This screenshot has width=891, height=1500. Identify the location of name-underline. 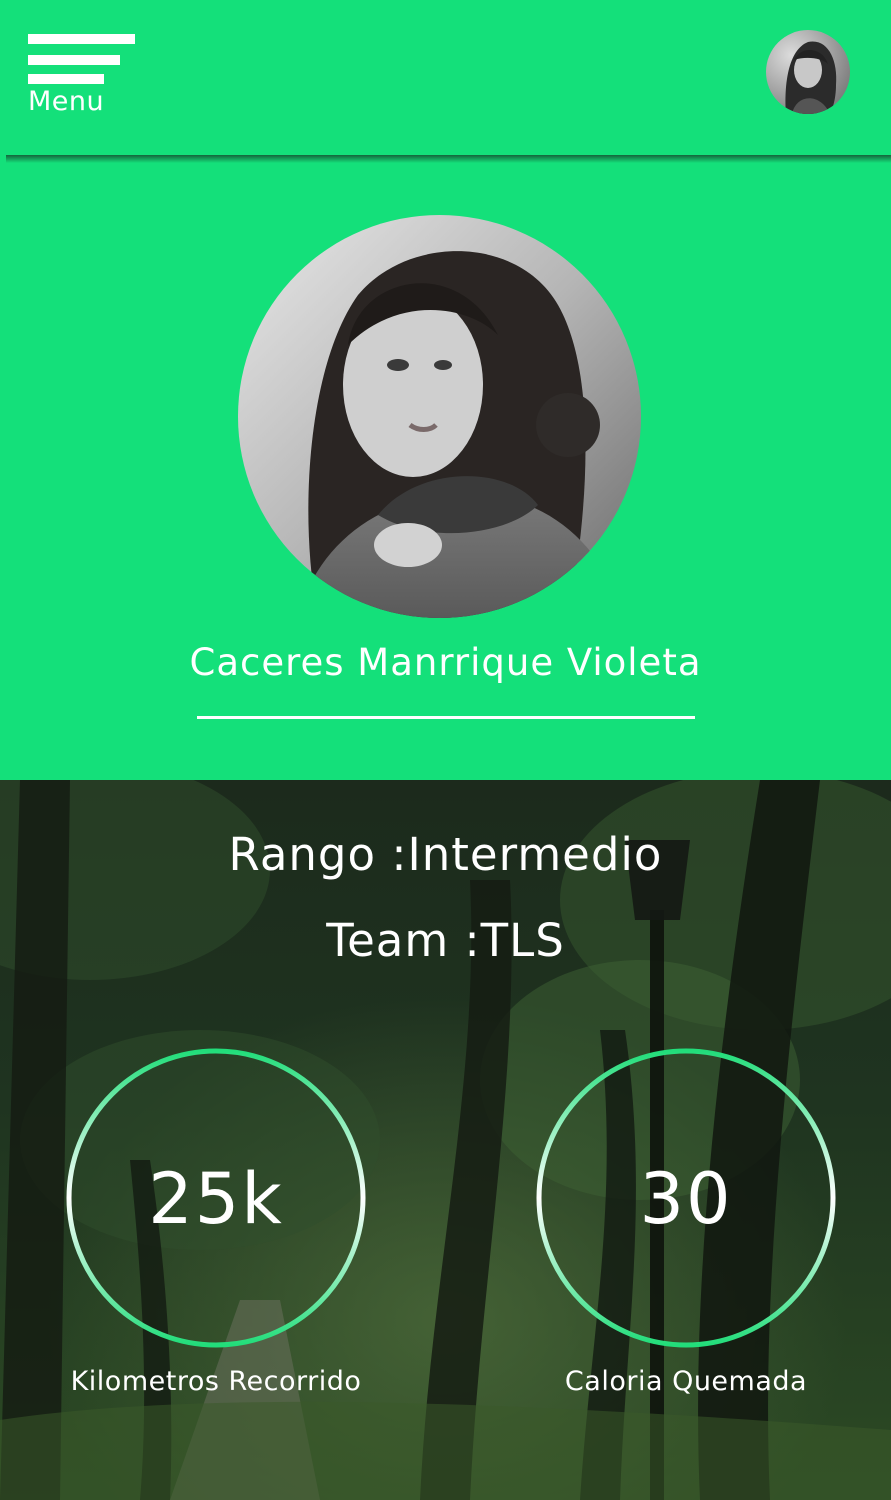
(446, 717).